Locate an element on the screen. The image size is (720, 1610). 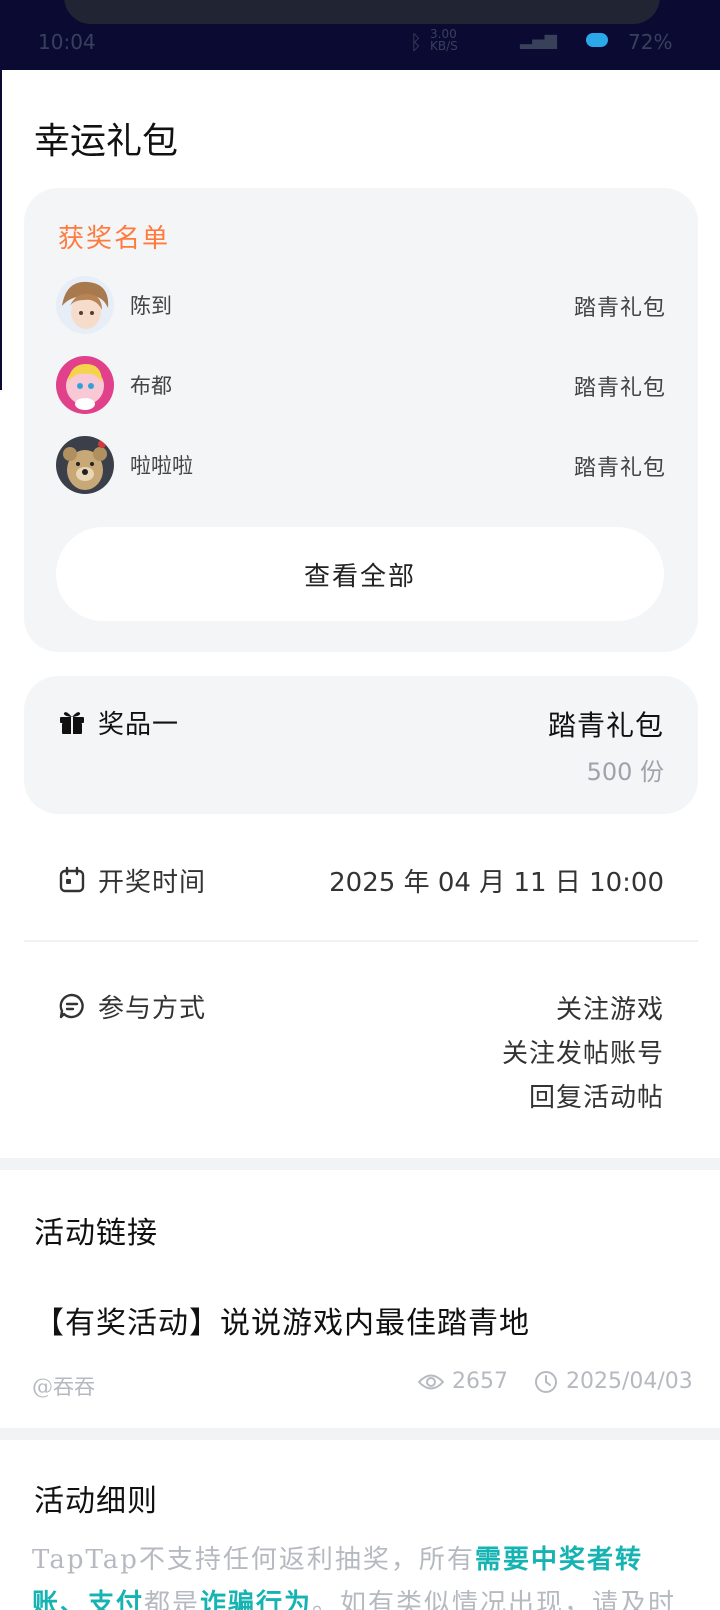
winner-row: 布都 踏青礼包 is located at coordinates (361, 386).